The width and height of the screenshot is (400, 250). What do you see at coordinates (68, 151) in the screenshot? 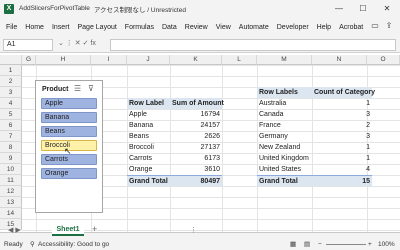
I see `mouse-cursor-icon: ↖` at bounding box center [68, 151].